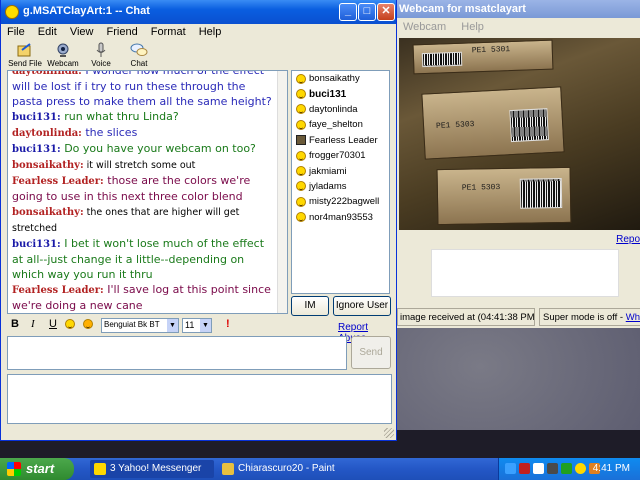 This screenshot has width=640, height=480. I want to click on menu-file: File, so click(16, 32).